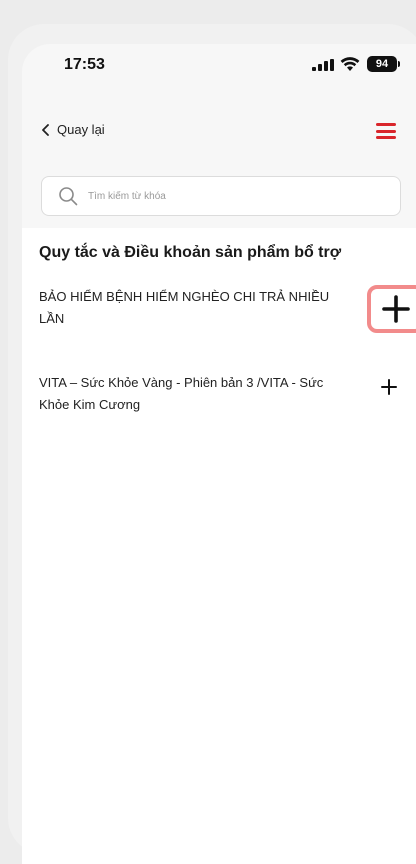 This screenshot has height=864, width=416. What do you see at coordinates (45, 129) in the screenshot?
I see `chevron-left-icon` at bounding box center [45, 129].